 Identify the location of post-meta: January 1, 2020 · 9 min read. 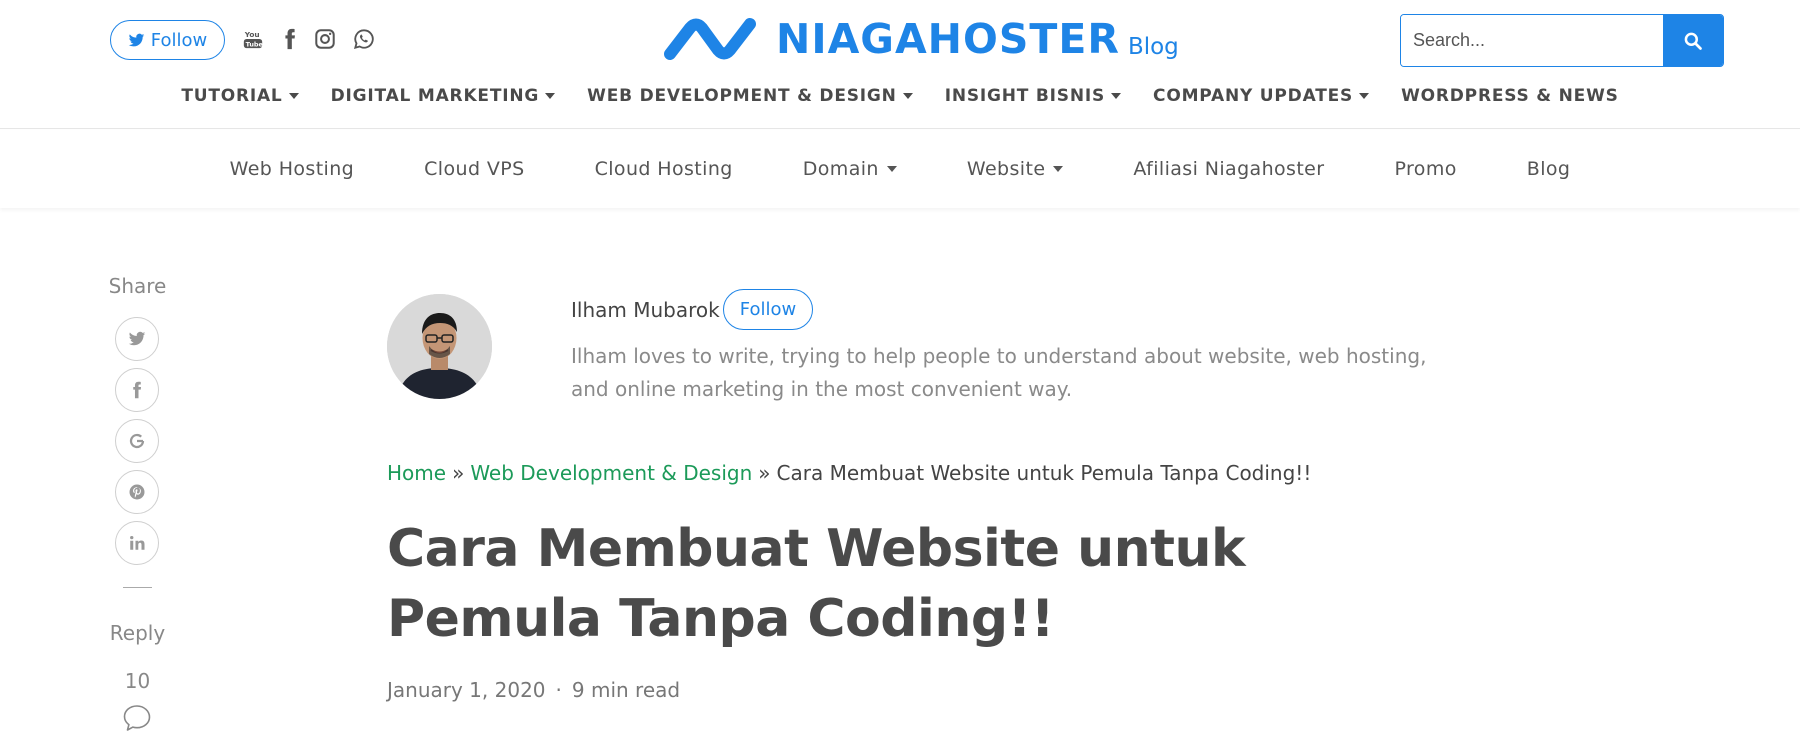
(533, 690).